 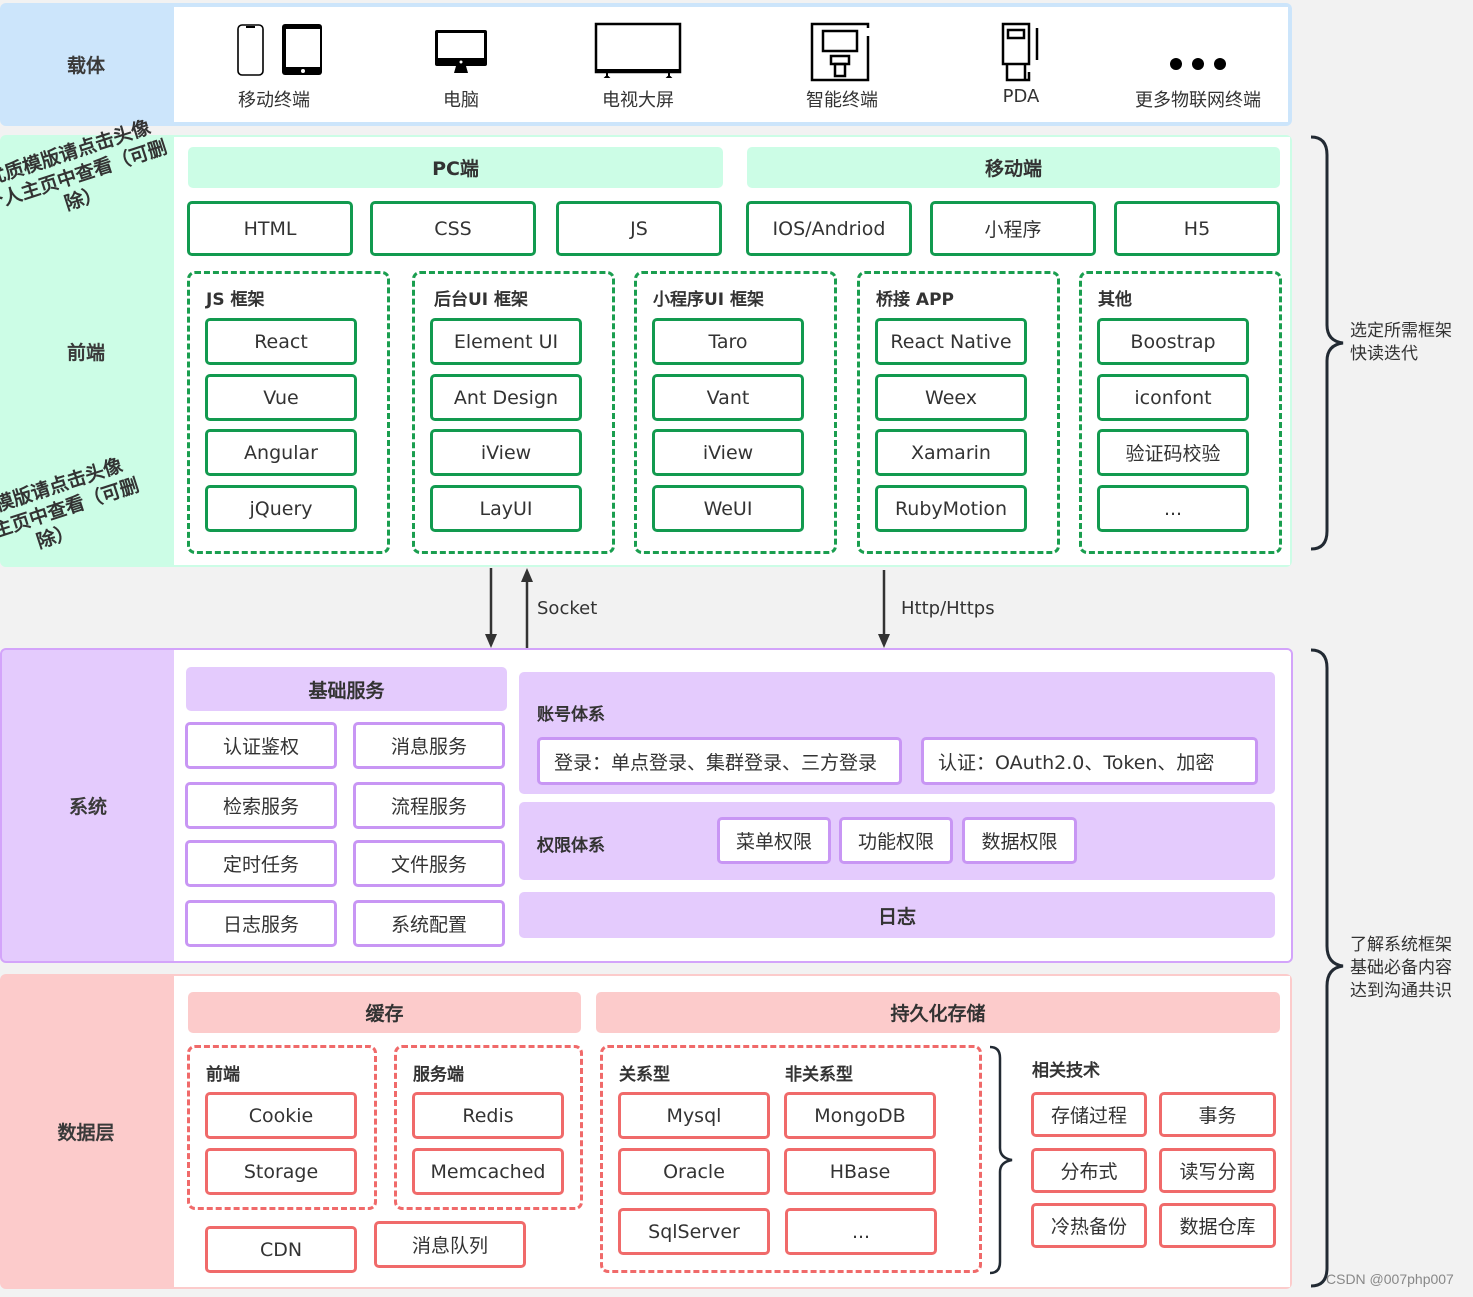 I want to click on message-queue-item: 消息队列, so click(x=450, y=1244).